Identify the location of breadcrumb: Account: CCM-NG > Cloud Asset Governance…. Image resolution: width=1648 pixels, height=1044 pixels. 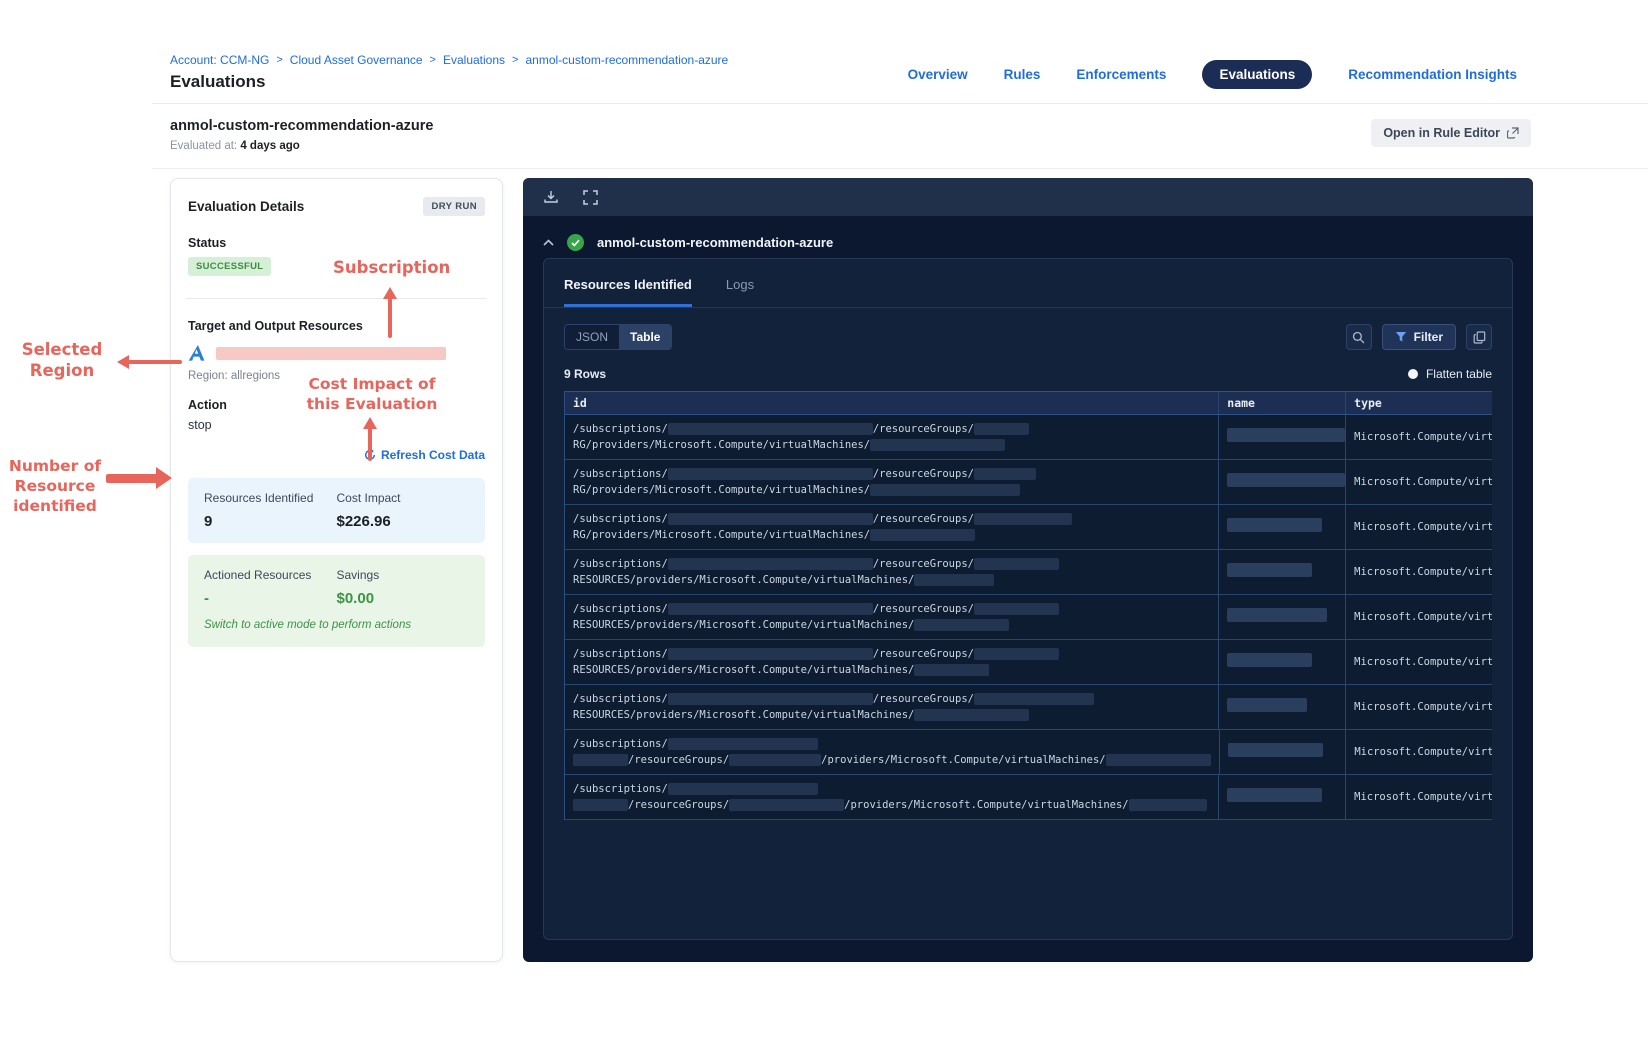
(449, 60).